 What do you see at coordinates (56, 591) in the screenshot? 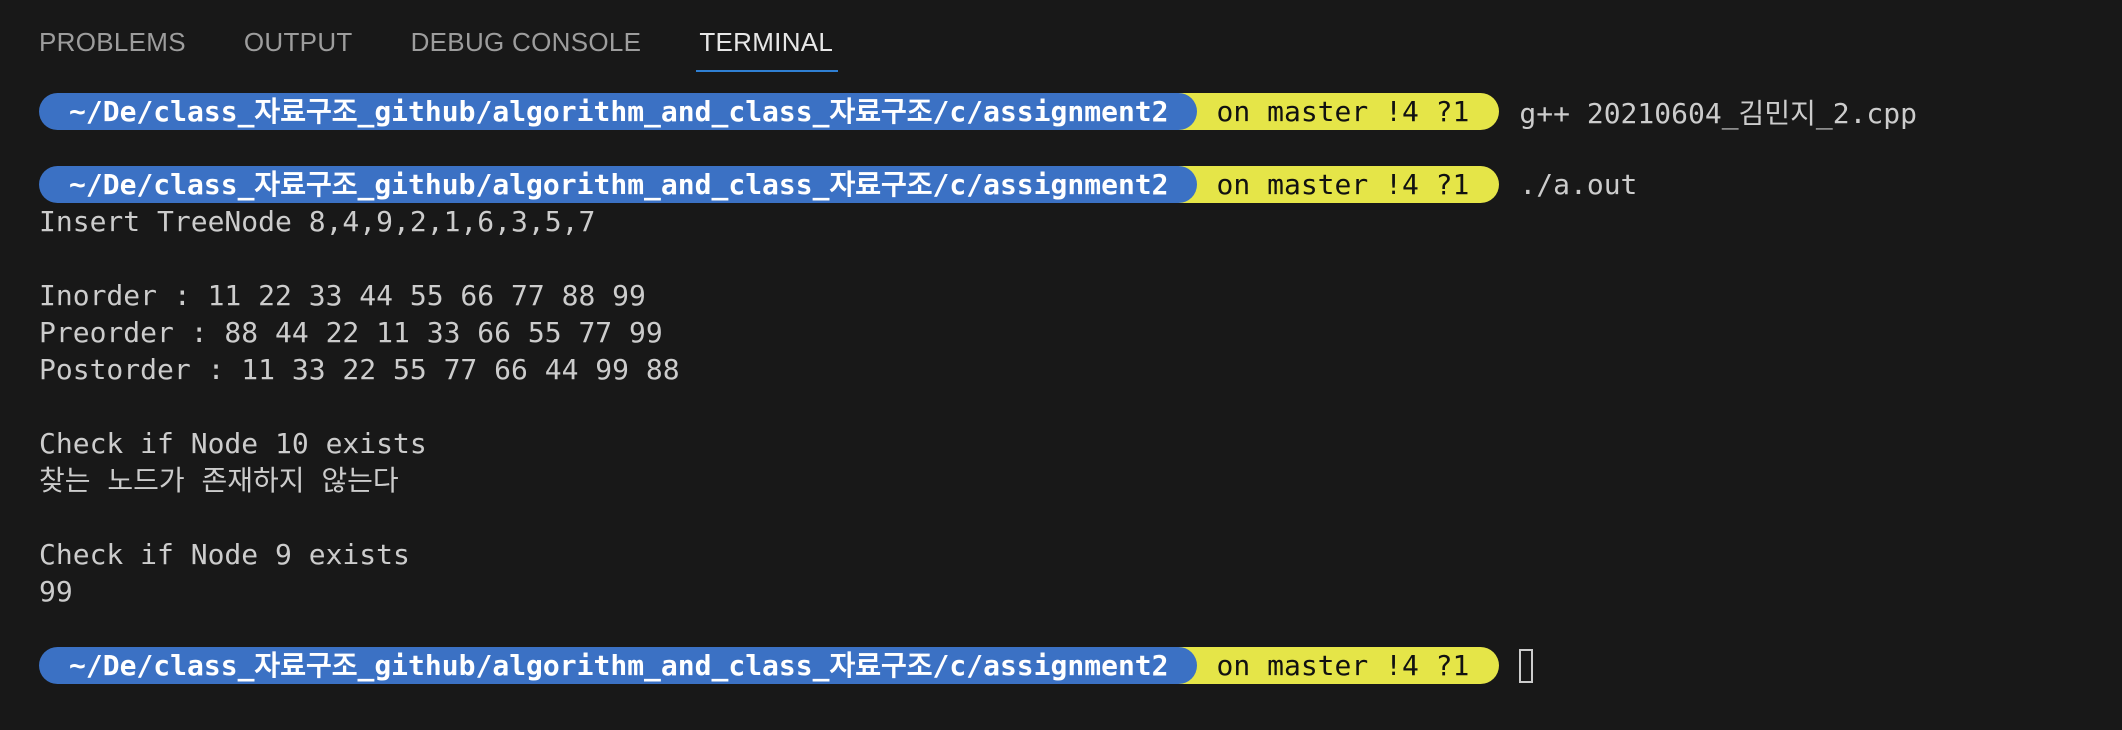
I see `output-line: 99` at bounding box center [56, 591].